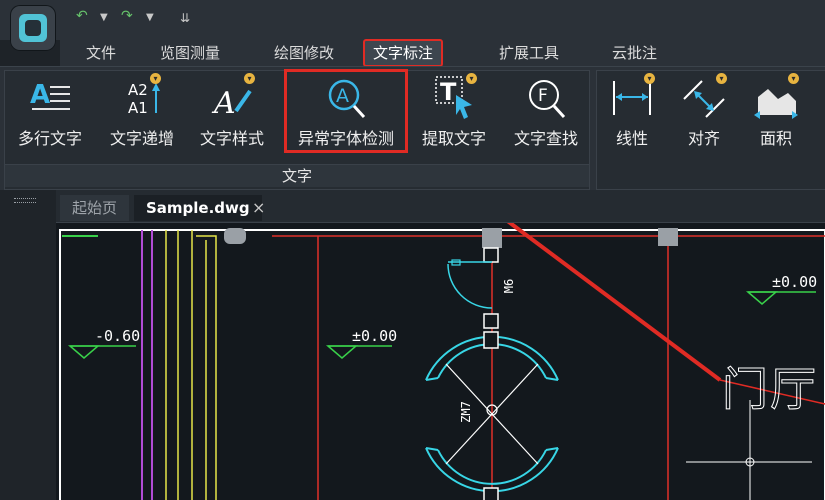 Image resolution: width=825 pixels, height=500 pixels. I want to click on area-button: ▾ 面积, so click(776, 113).